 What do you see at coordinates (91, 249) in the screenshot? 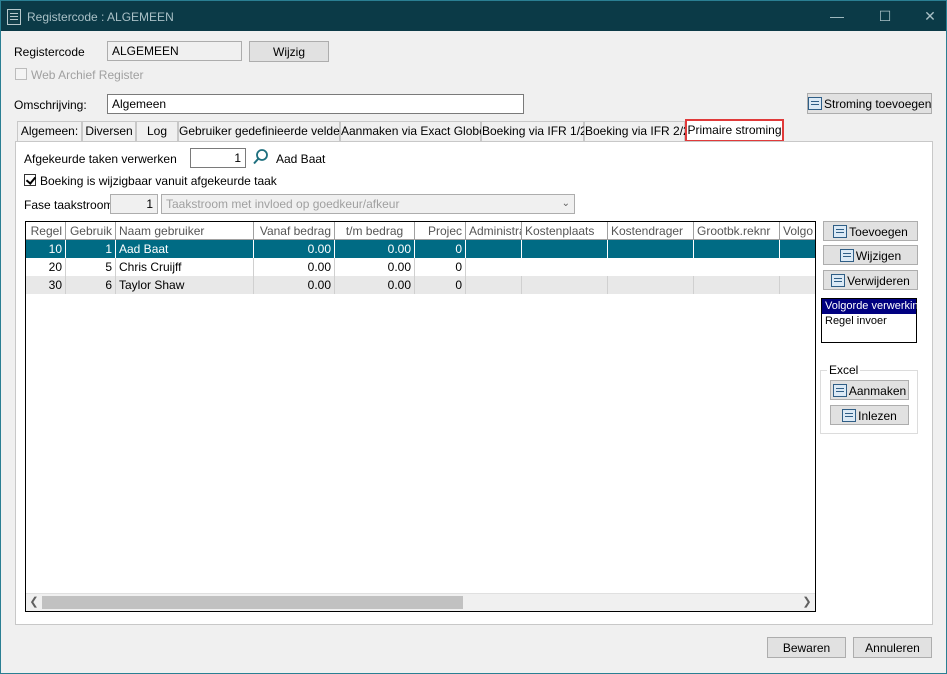
I see `cell-gebruiker: 1` at bounding box center [91, 249].